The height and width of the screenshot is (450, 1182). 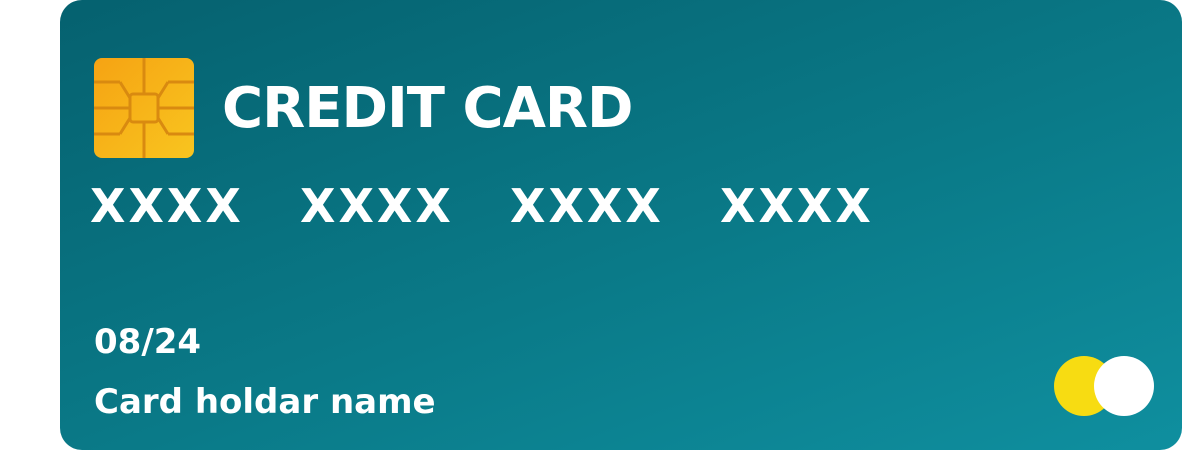 What do you see at coordinates (265, 402) in the screenshot?
I see `card-holder-name: Card holdar name` at bounding box center [265, 402].